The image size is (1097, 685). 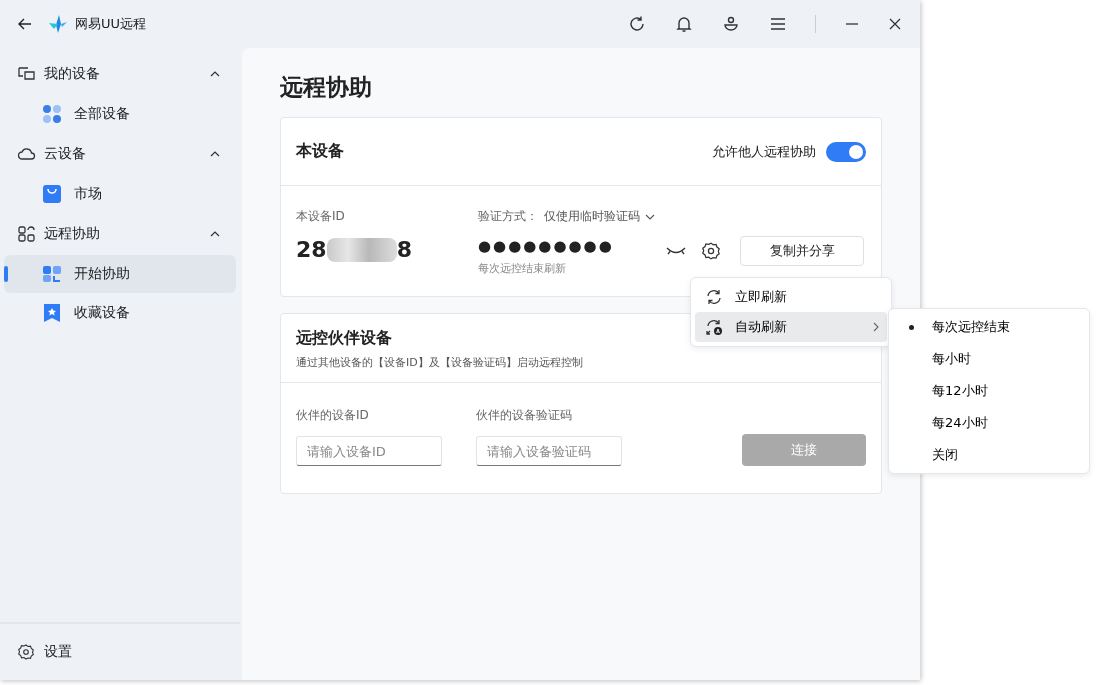 What do you see at coordinates (764, 151) in the screenshot?
I see `toggle-label: 允许他人远程协助` at bounding box center [764, 151].